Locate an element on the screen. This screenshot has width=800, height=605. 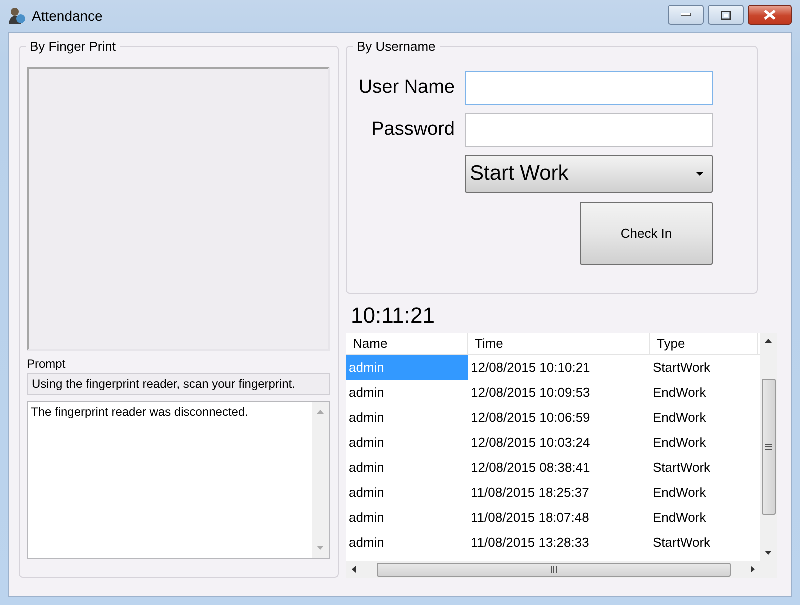
table-cell: 11/08/2015 18:25:37 is located at coordinates (559, 492).